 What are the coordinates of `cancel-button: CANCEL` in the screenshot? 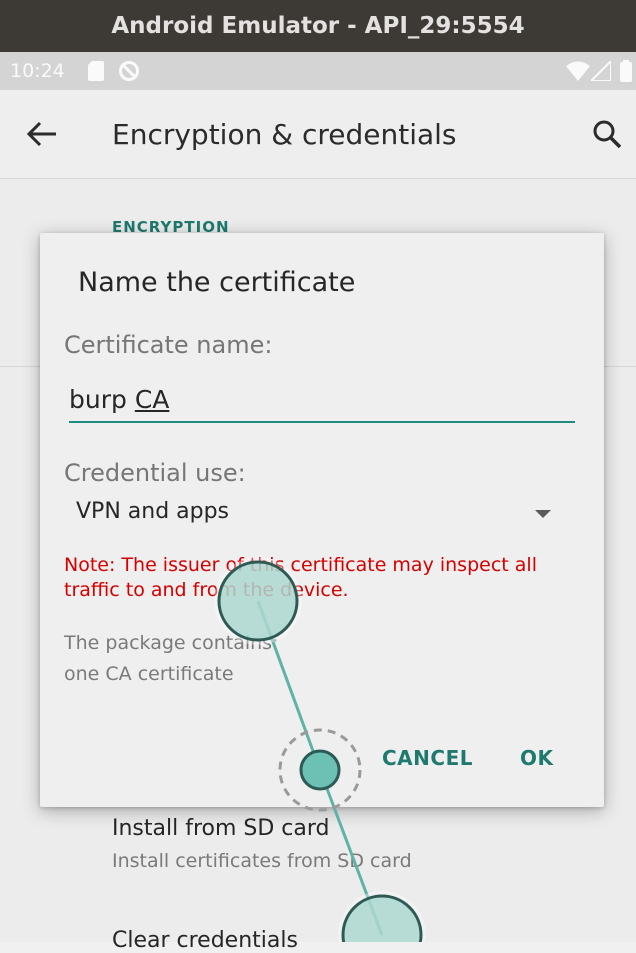 It's located at (427, 758).